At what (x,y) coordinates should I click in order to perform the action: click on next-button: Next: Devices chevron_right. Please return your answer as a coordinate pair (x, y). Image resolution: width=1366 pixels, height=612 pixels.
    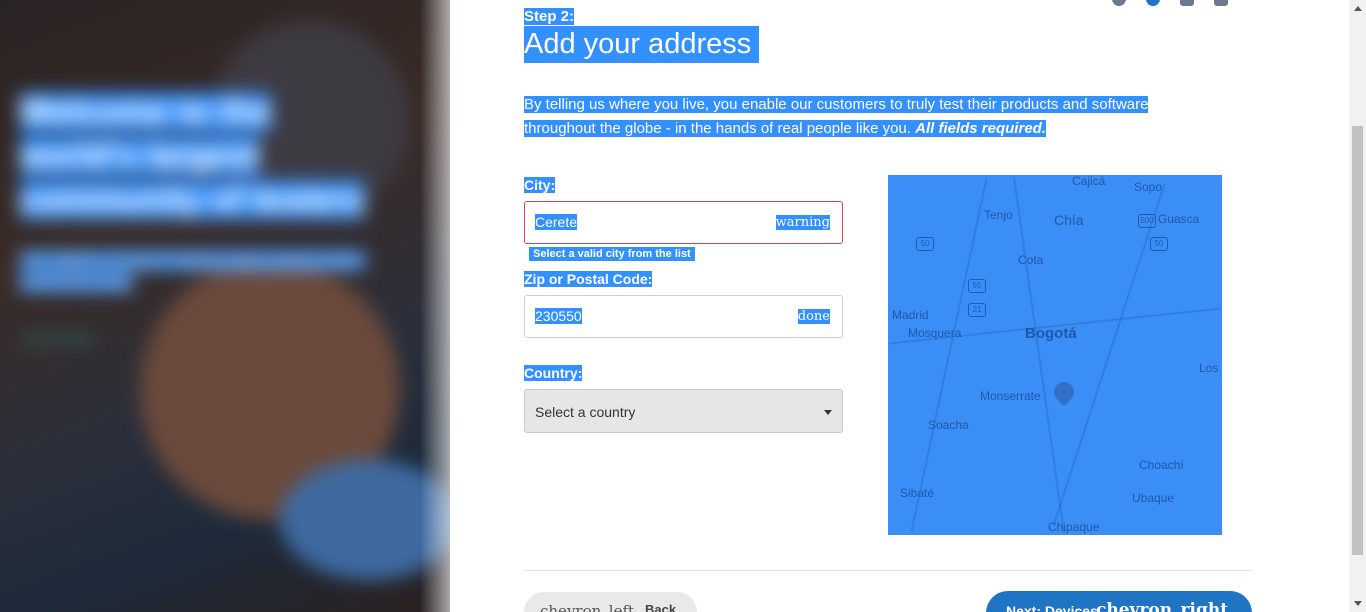
    Looking at the image, I should click on (1119, 601).